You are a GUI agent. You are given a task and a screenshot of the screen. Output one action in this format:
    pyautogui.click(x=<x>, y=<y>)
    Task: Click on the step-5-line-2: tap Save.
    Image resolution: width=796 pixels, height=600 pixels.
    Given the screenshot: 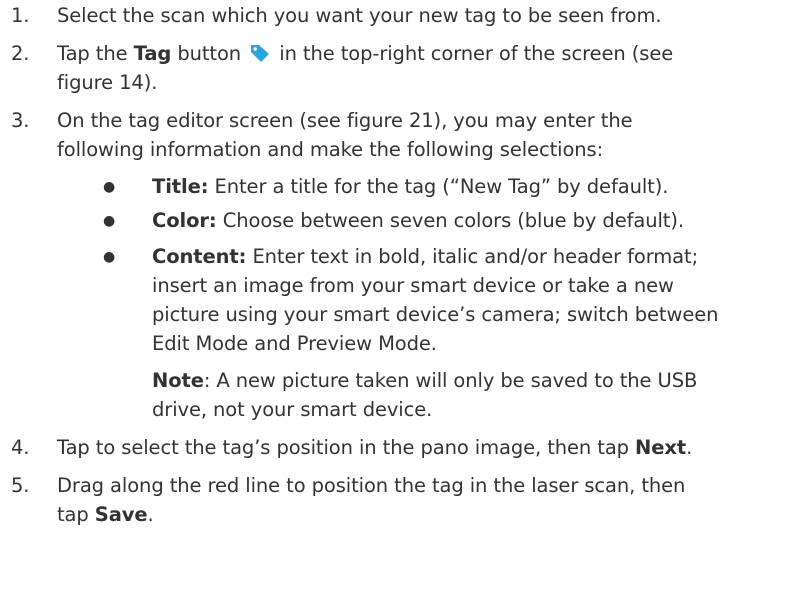 What is the action you would take?
    pyautogui.click(x=105, y=515)
    